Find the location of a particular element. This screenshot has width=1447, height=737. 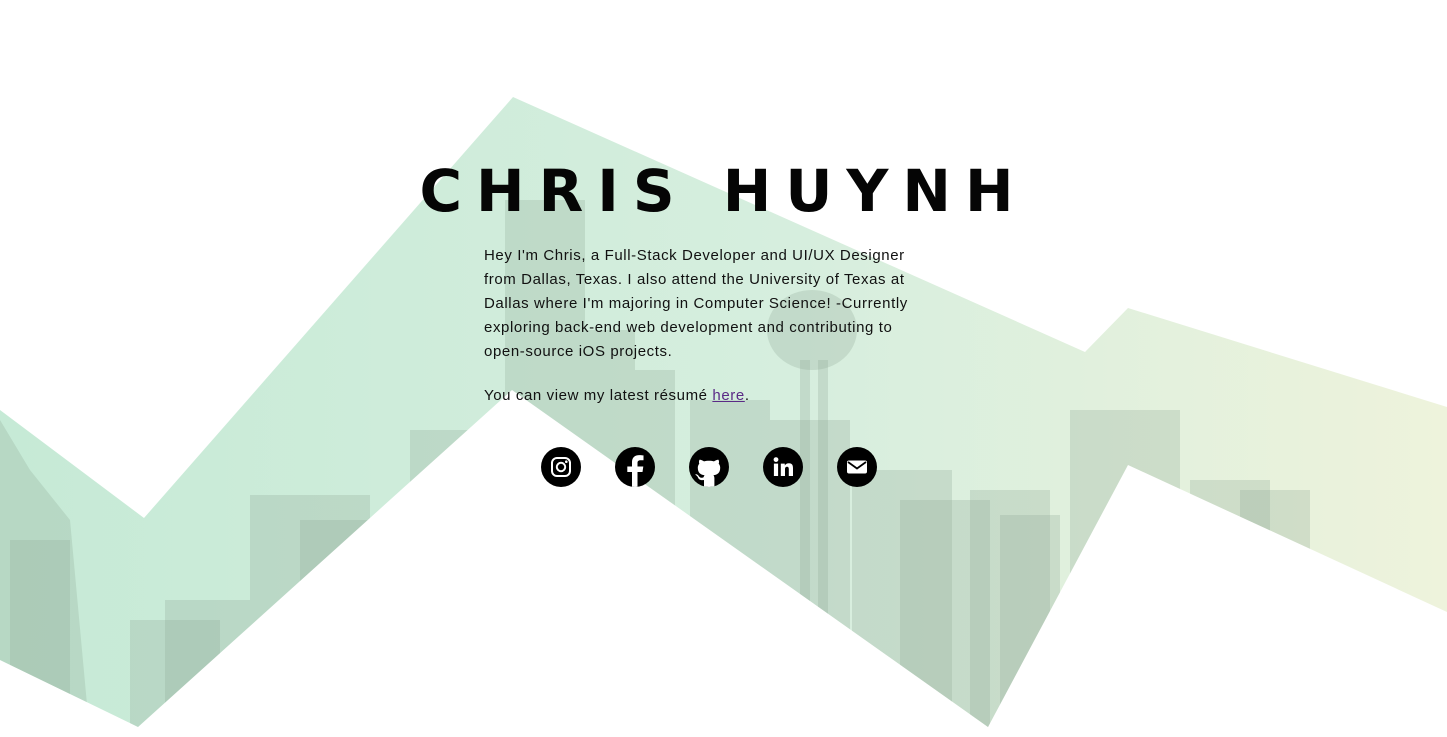

facebook-icon is located at coordinates (635, 467).